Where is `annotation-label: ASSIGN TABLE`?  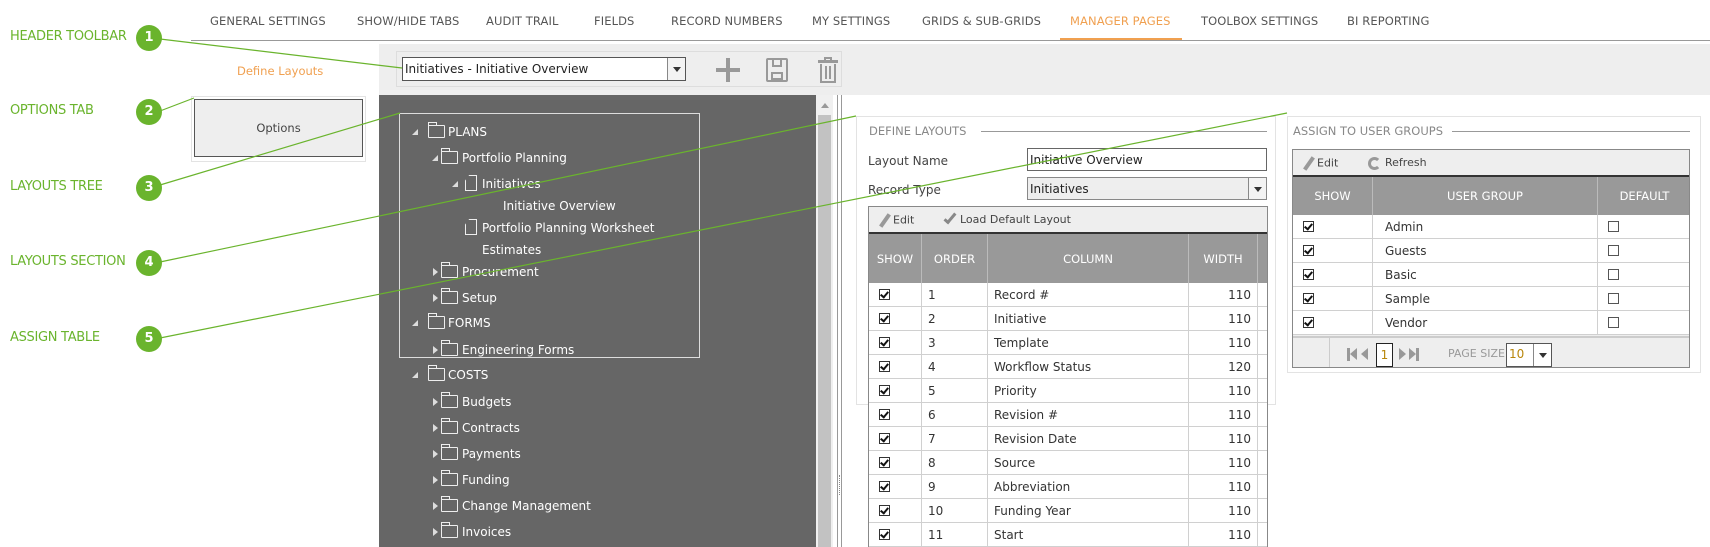
annotation-label: ASSIGN TABLE is located at coordinates (55, 337).